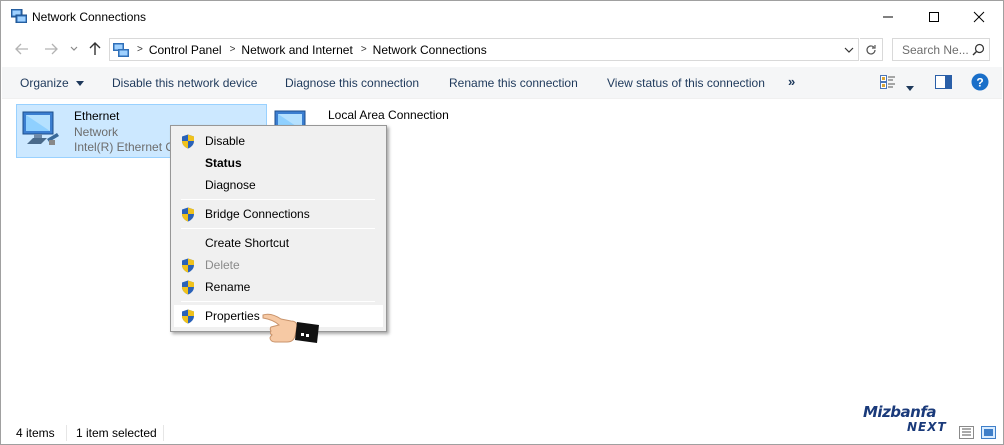  Describe the element at coordinates (686, 83) in the screenshot. I see `view-status-button: View status of this connection` at that location.